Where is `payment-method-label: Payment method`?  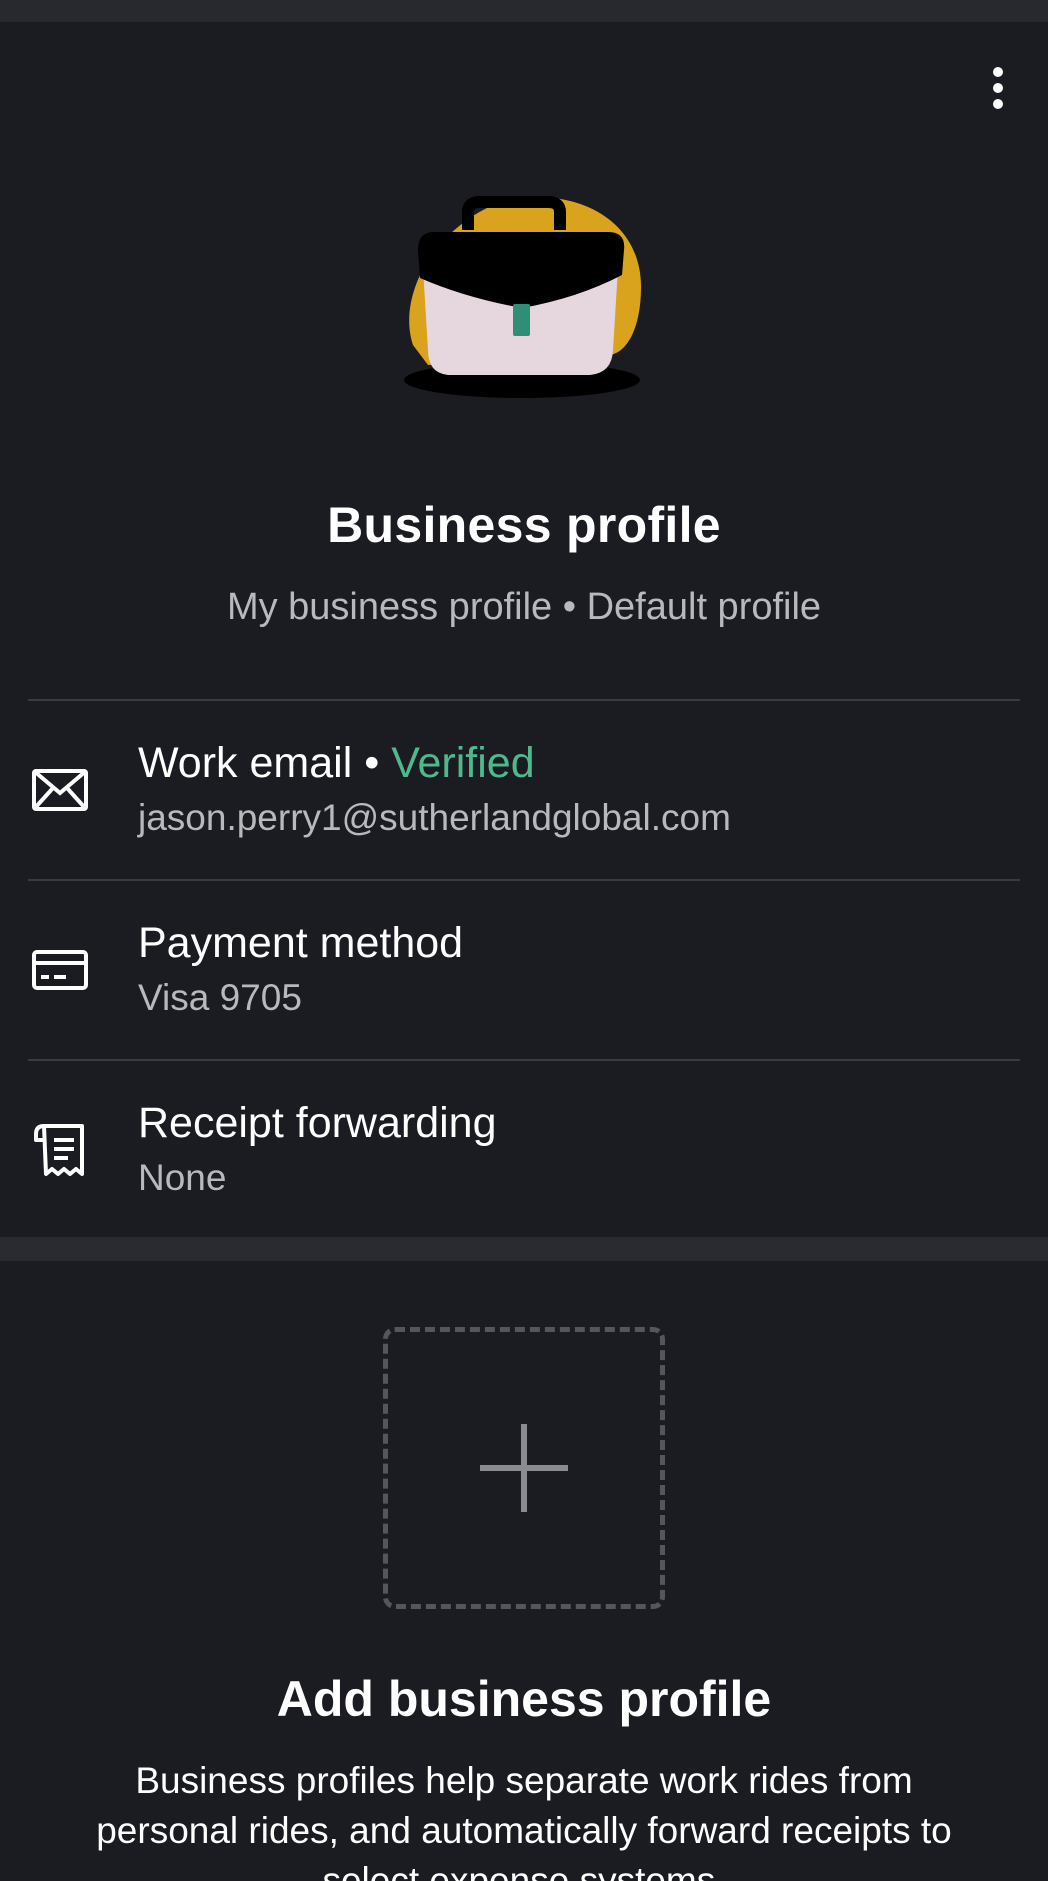
payment-method-label: Payment method is located at coordinates (301, 943).